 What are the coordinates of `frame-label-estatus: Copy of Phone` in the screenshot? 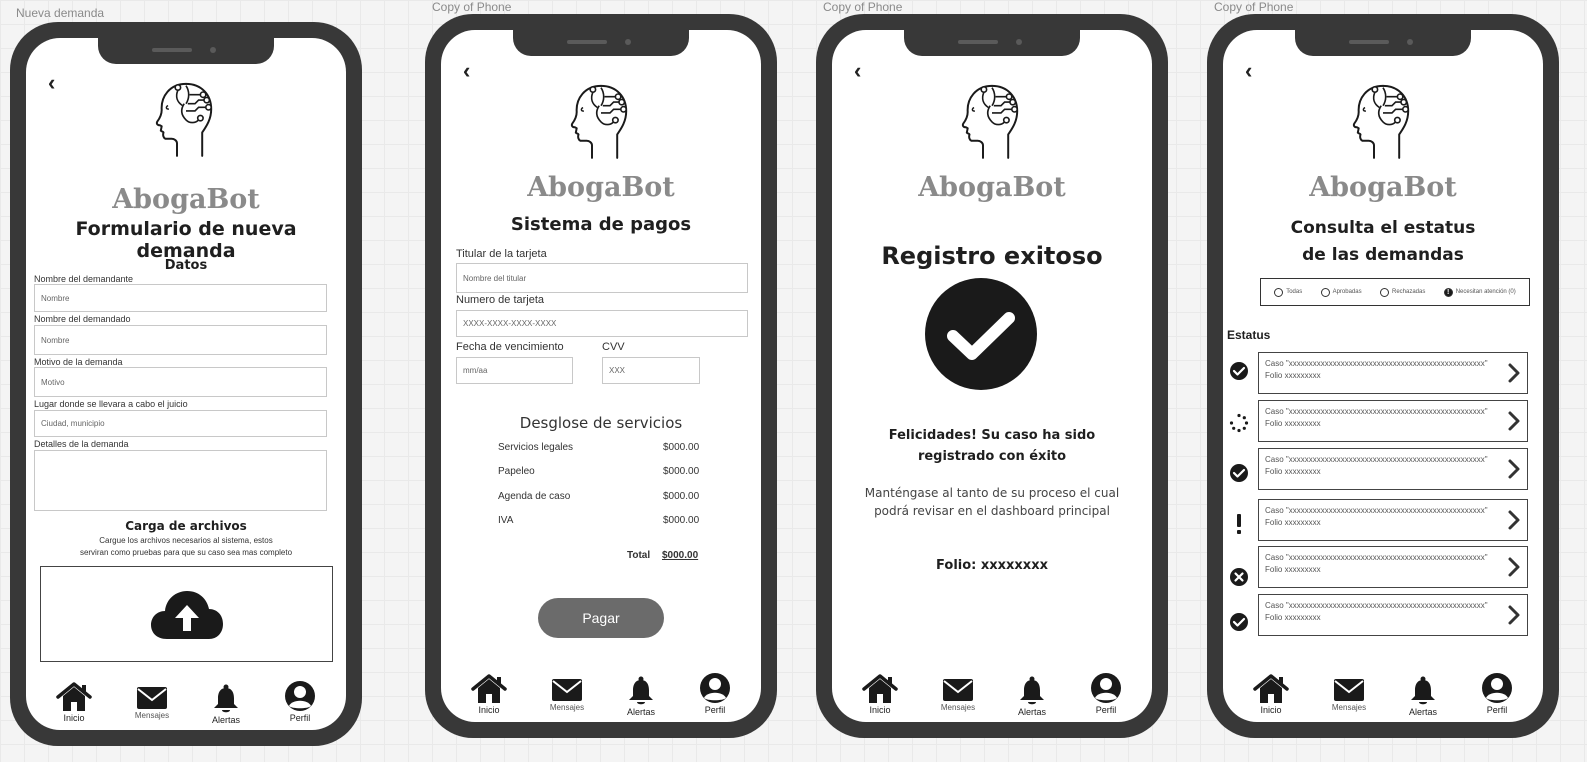 It's located at (1254, 7).